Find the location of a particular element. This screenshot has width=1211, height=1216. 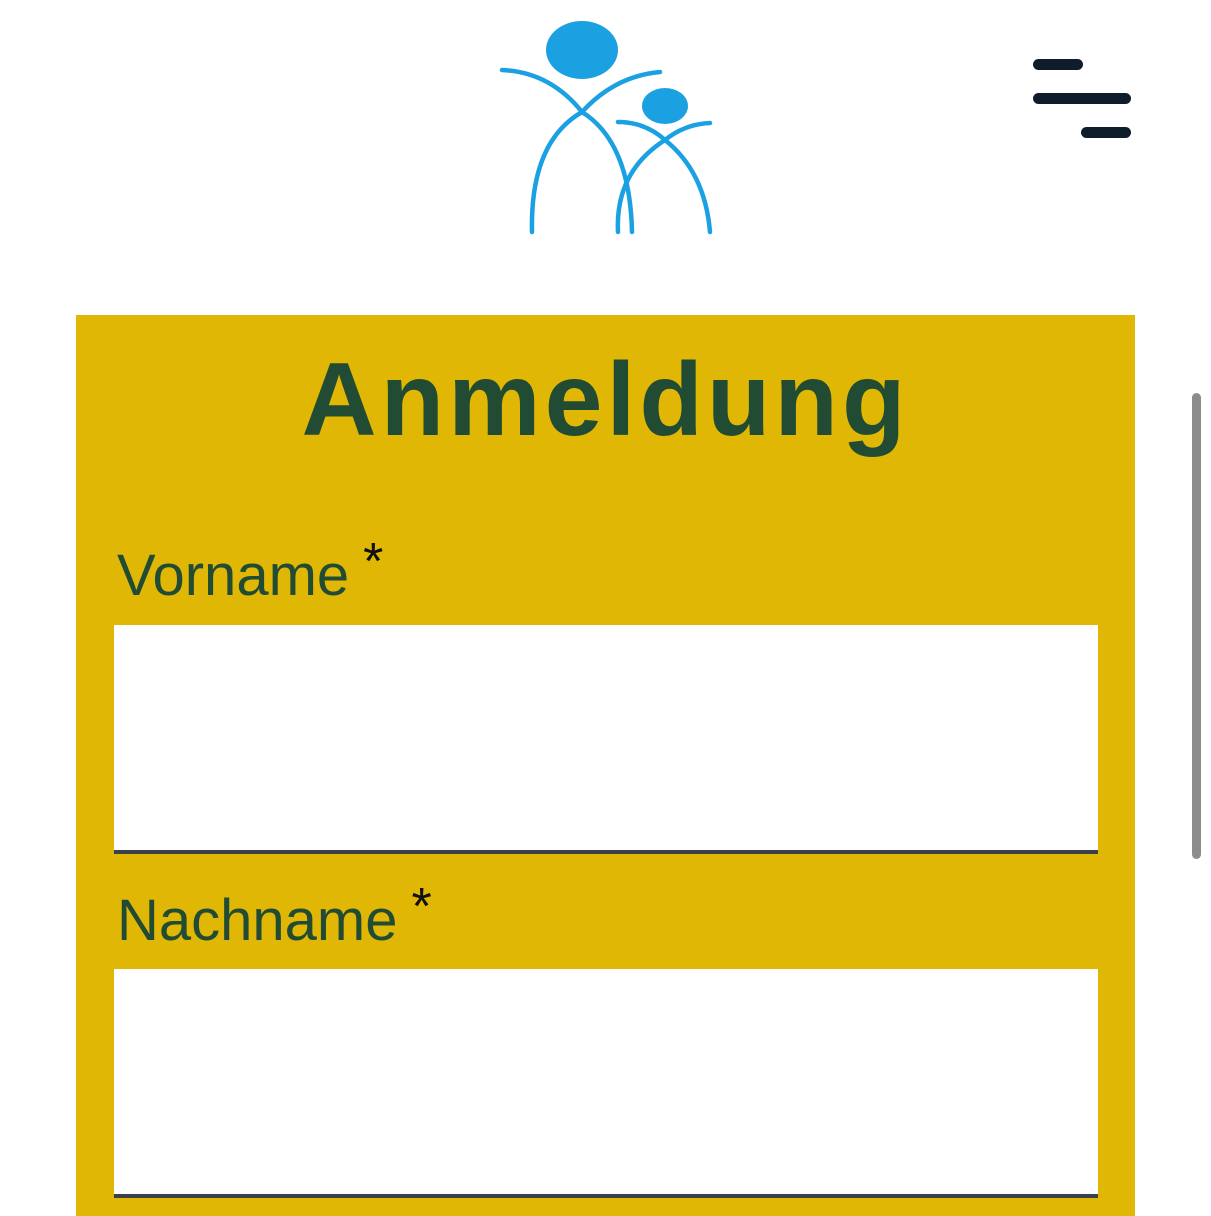

nachname-label: Nachname * is located at coordinates (274, 918).